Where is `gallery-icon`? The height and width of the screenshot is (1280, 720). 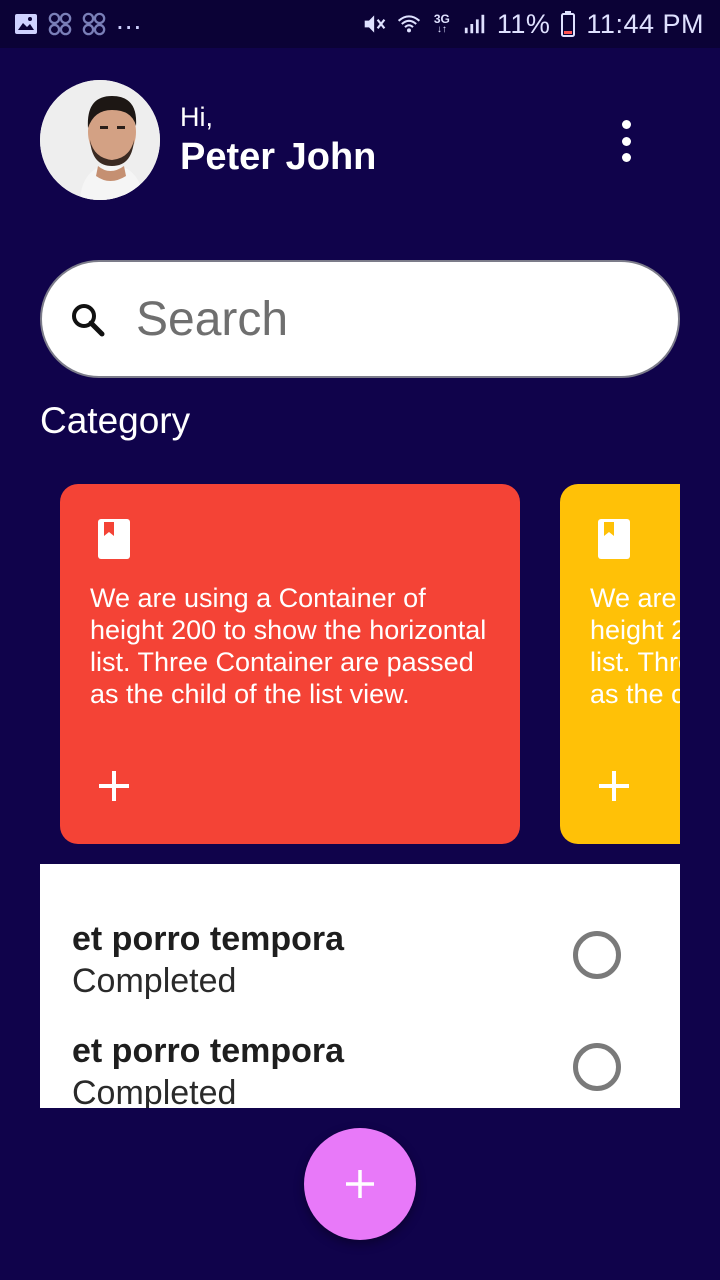 gallery-icon is located at coordinates (26, 24).